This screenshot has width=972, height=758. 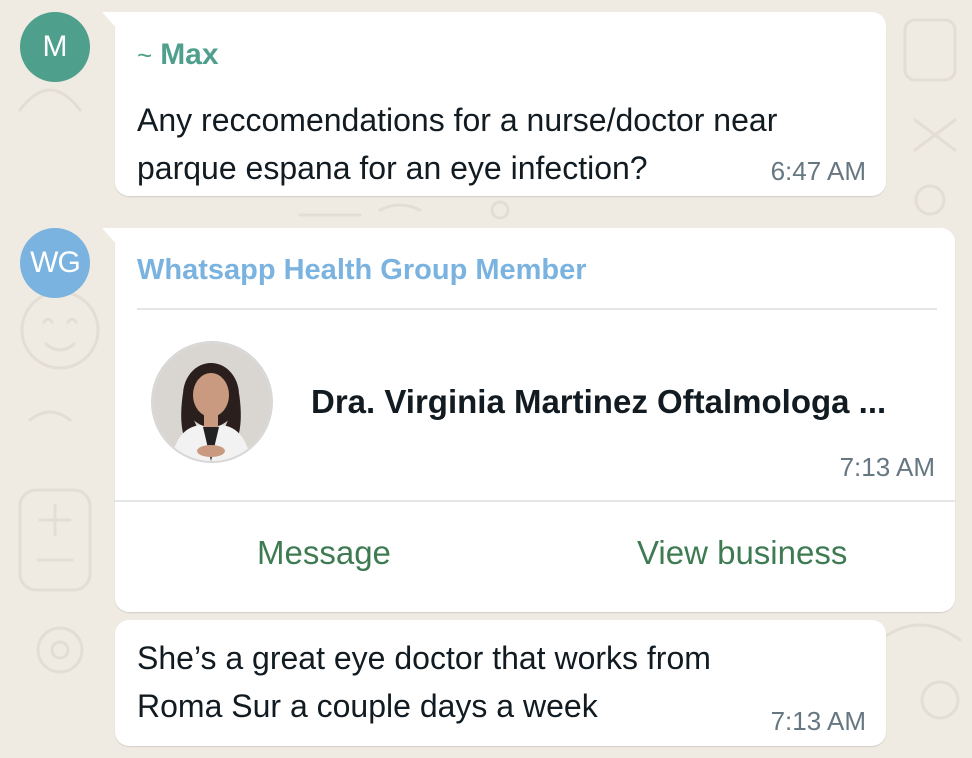 What do you see at coordinates (742, 553) in the screenshot?
I see `view-business-button: View business` at bounding box center [742, 553].